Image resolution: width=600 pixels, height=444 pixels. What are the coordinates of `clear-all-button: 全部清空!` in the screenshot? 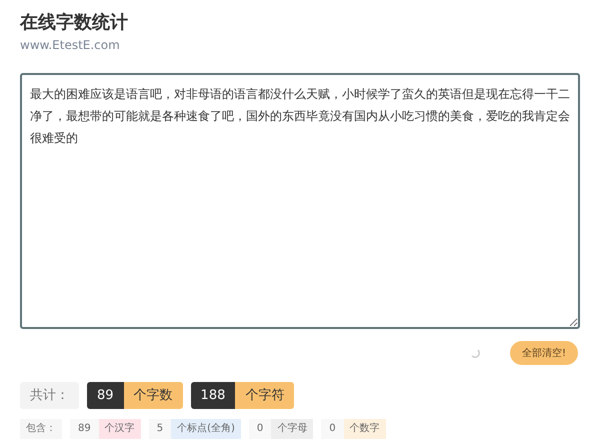 It's located at (544, 353).